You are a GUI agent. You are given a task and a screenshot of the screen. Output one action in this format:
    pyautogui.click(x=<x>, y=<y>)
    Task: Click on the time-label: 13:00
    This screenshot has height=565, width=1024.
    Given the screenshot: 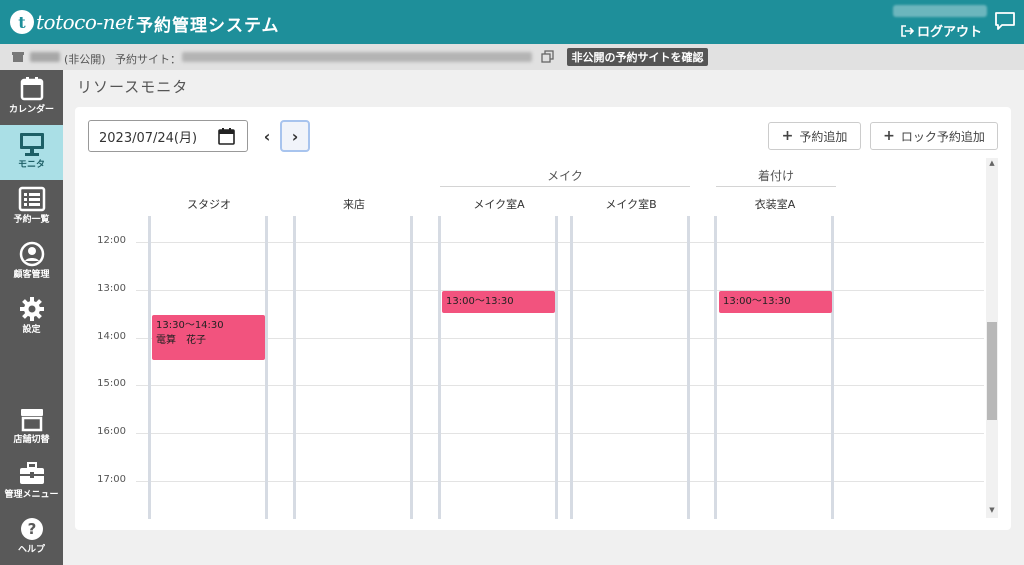 What is the action you would take?
    pyautogui.click(x=111, y=288)
    